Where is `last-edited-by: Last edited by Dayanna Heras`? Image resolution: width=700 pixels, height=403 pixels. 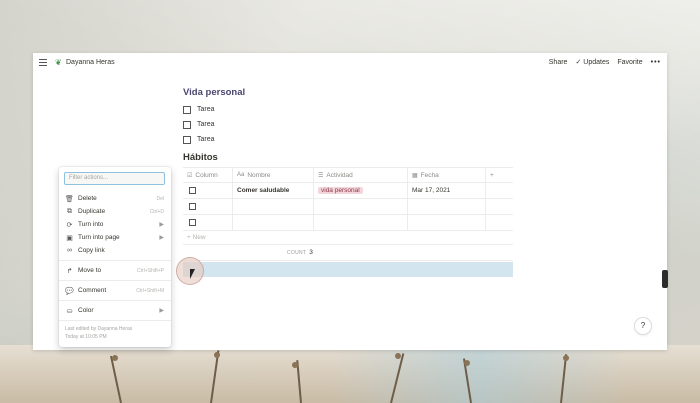 last-edited-by: Last edited by Dayanna Heras is located at coordinates (99, 329).